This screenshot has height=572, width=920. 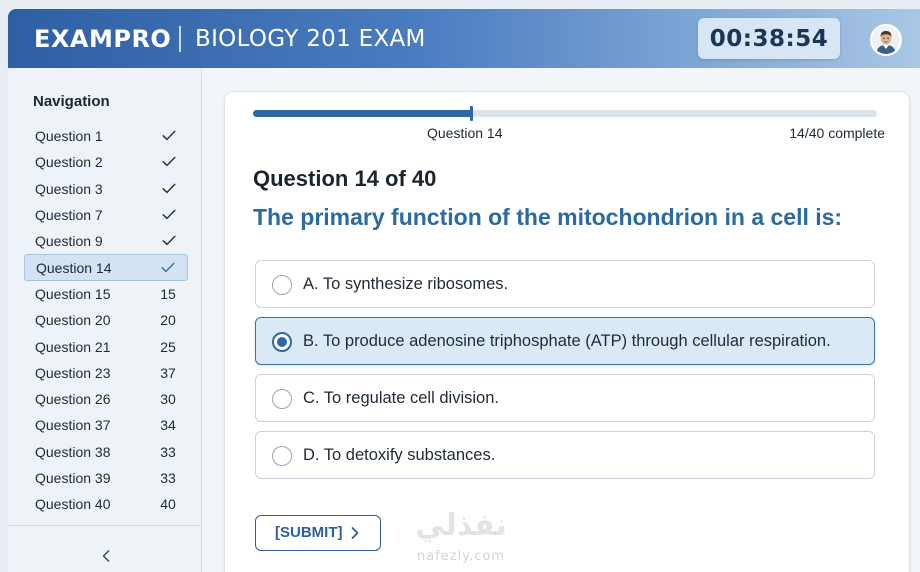 What do you see at coordinates (362, 113) in the screenshot?
I see `progress-fill` at bounding box center [362, 113].